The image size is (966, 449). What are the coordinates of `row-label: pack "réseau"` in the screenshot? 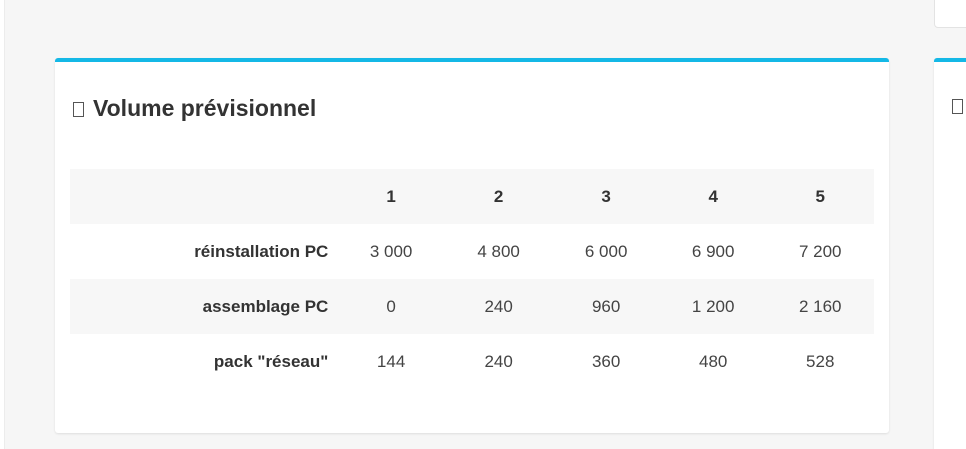 It's located at (271, 361).